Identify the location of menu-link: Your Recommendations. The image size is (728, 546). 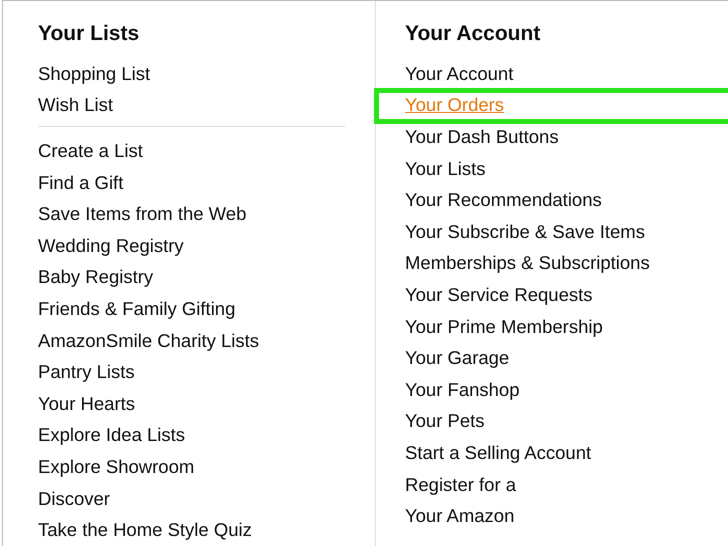
(503, 200).